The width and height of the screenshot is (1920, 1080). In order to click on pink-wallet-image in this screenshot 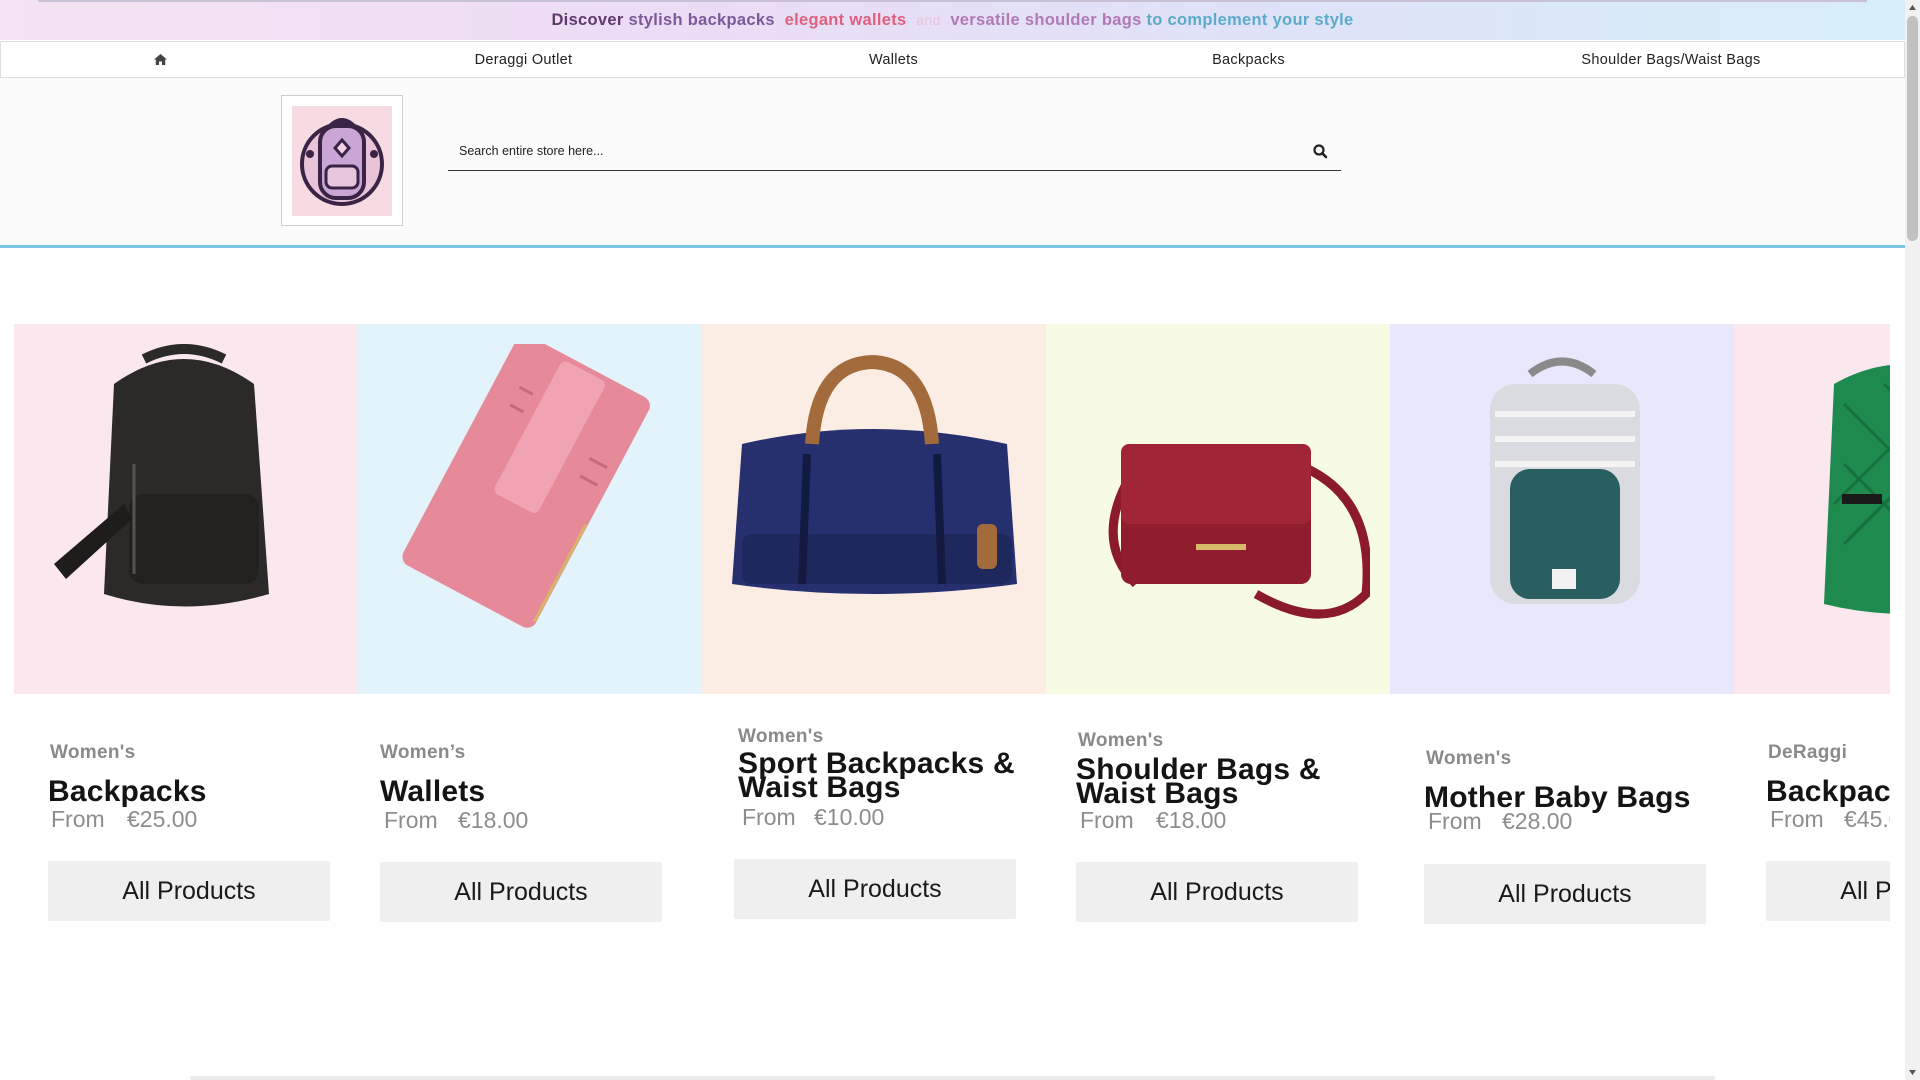, I will do `click(526, 486)`.